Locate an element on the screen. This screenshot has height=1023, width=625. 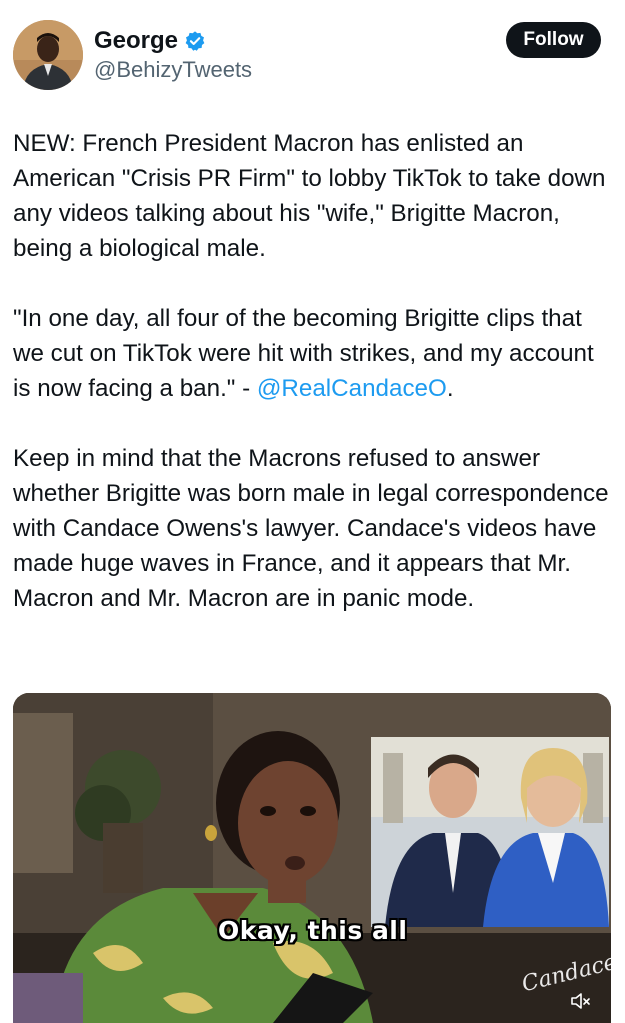
author-handle: @BehizyTweets is located at coordinates (173, 70).